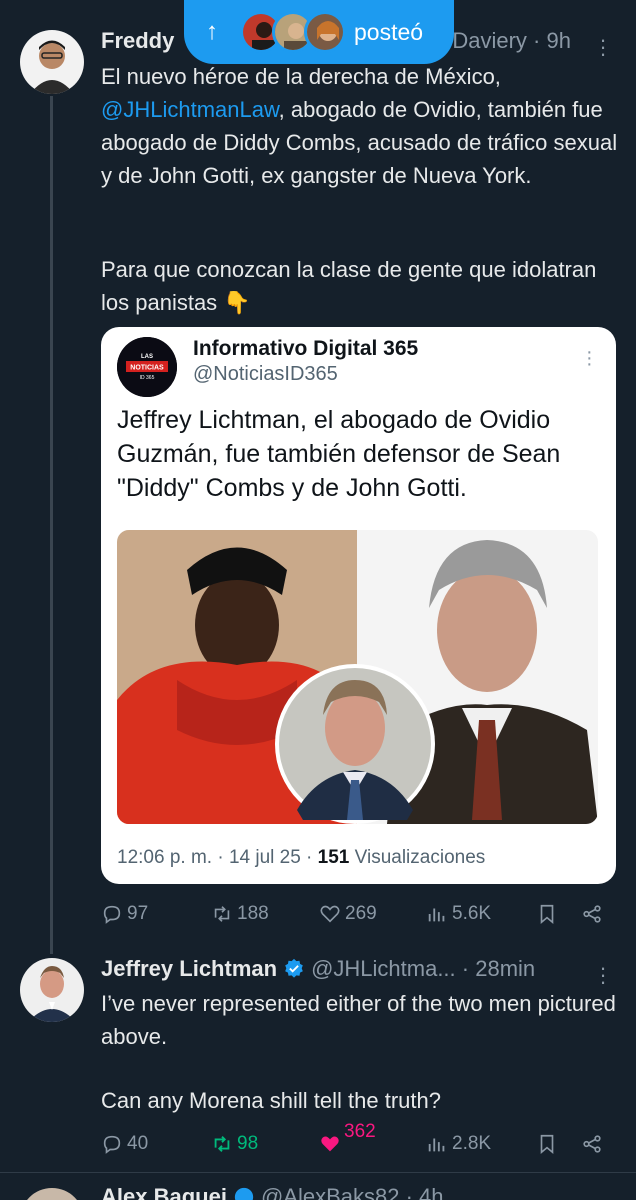  What do you see at coordinates (389, 31) in the screenshot?
I see `pill-label: posteó` at bounding box center [389, 31].